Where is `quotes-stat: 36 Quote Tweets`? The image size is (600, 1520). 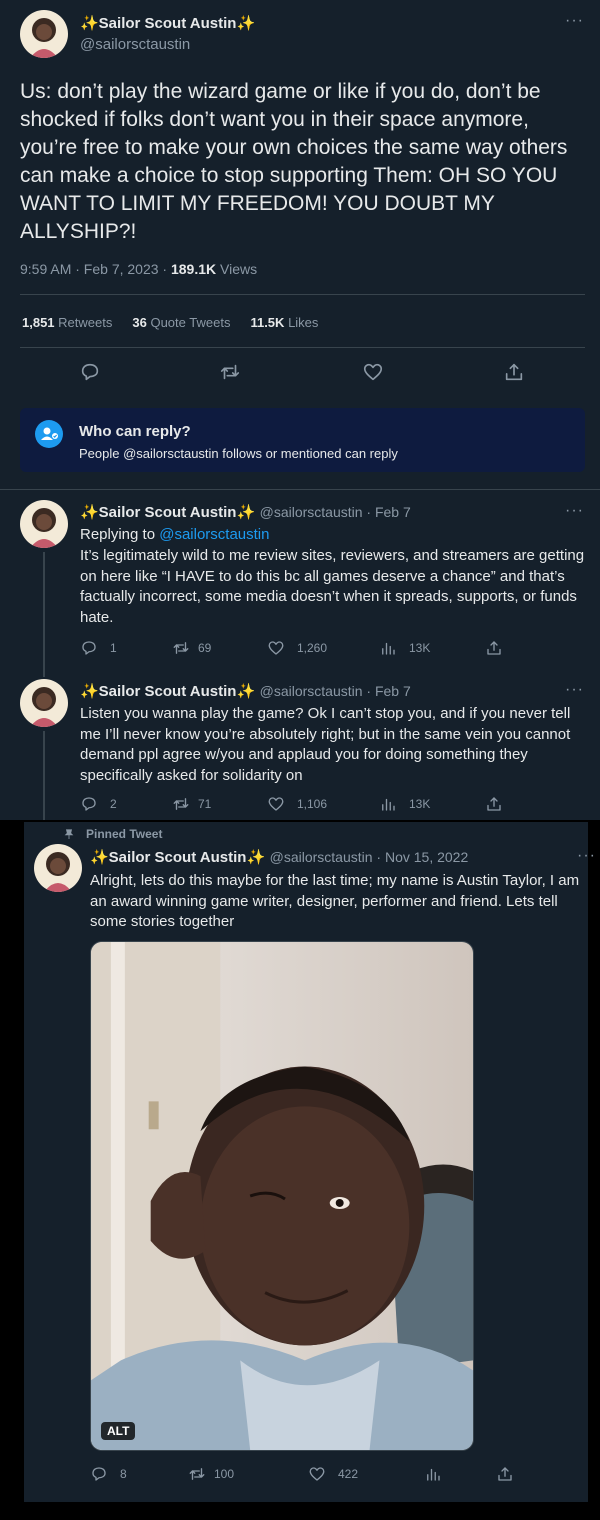 quotes-stat: 36 Quote Tweets is located at coordinates (181, 322).